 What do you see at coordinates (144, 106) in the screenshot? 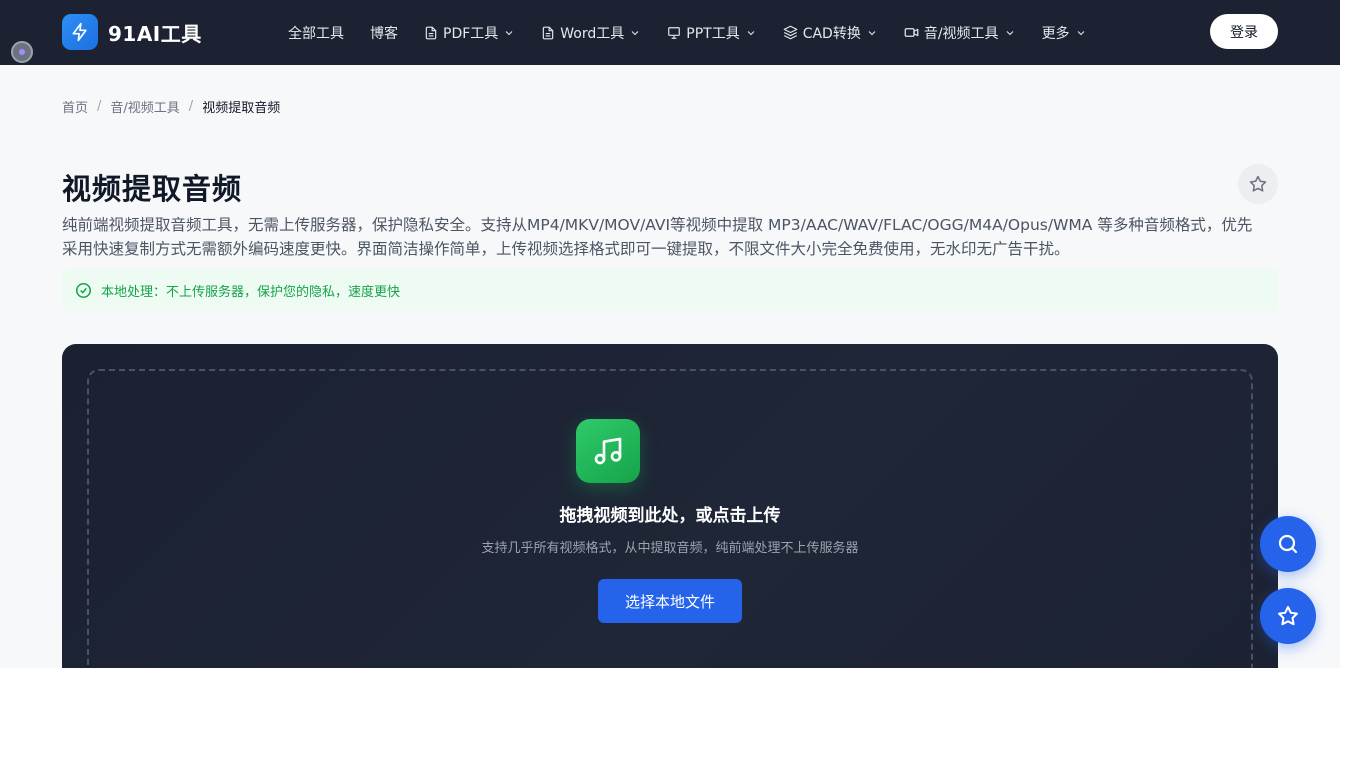
I see `breadcrumb-category: 音/视频工具` at bounding box center [144, 106].